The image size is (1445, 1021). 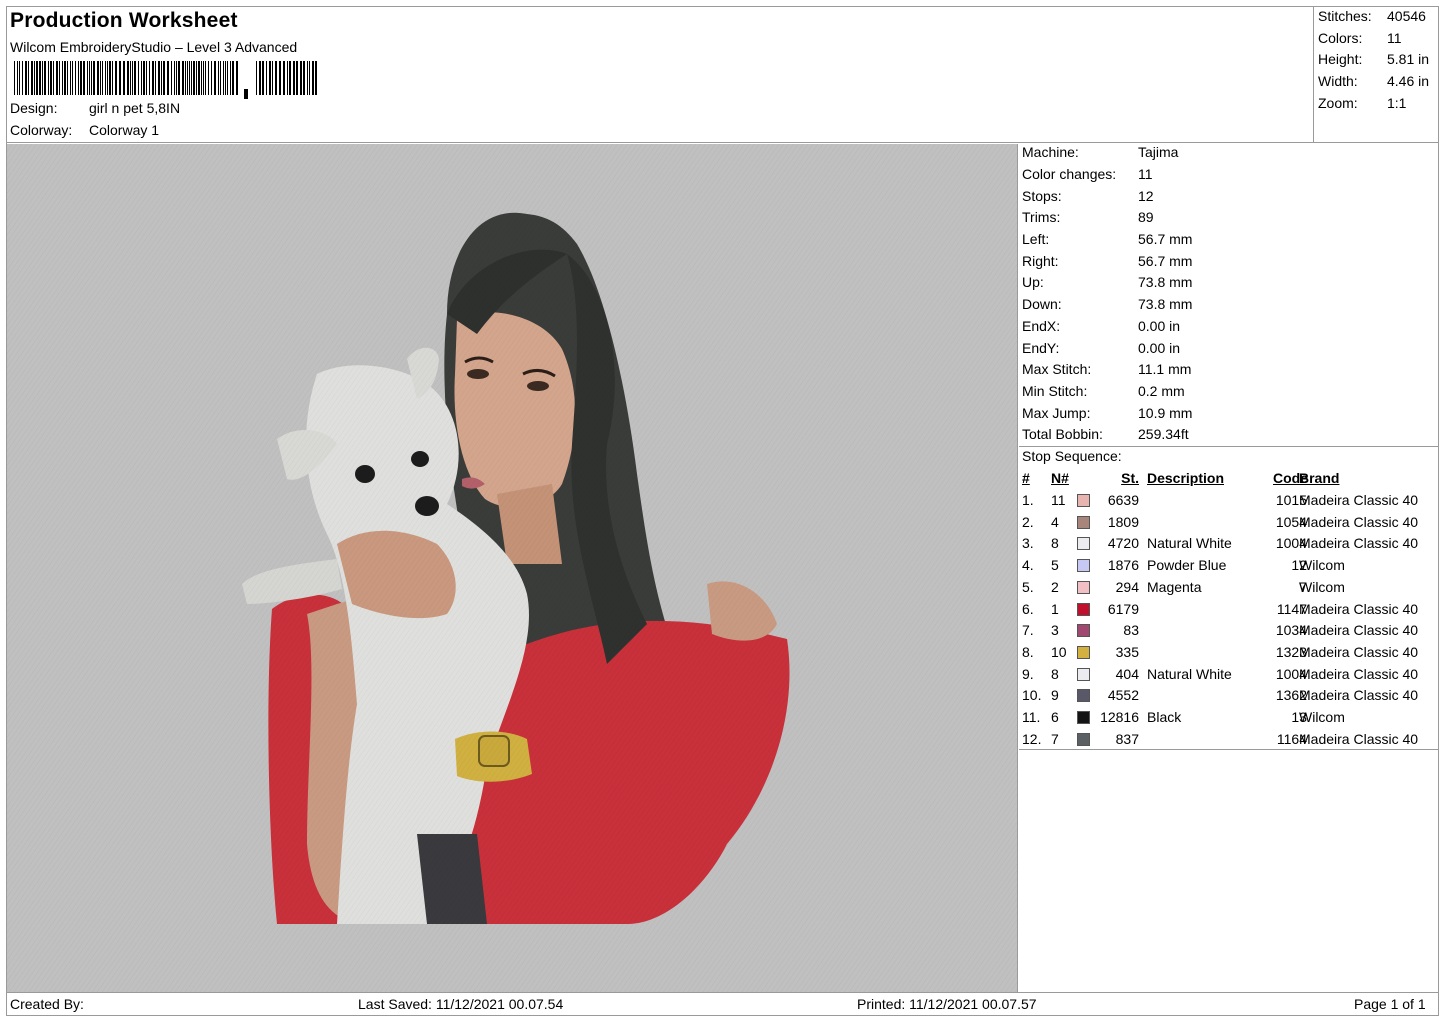 I want to click on stat-height: Height: 5.81 in, so click(x=1374, y=59).